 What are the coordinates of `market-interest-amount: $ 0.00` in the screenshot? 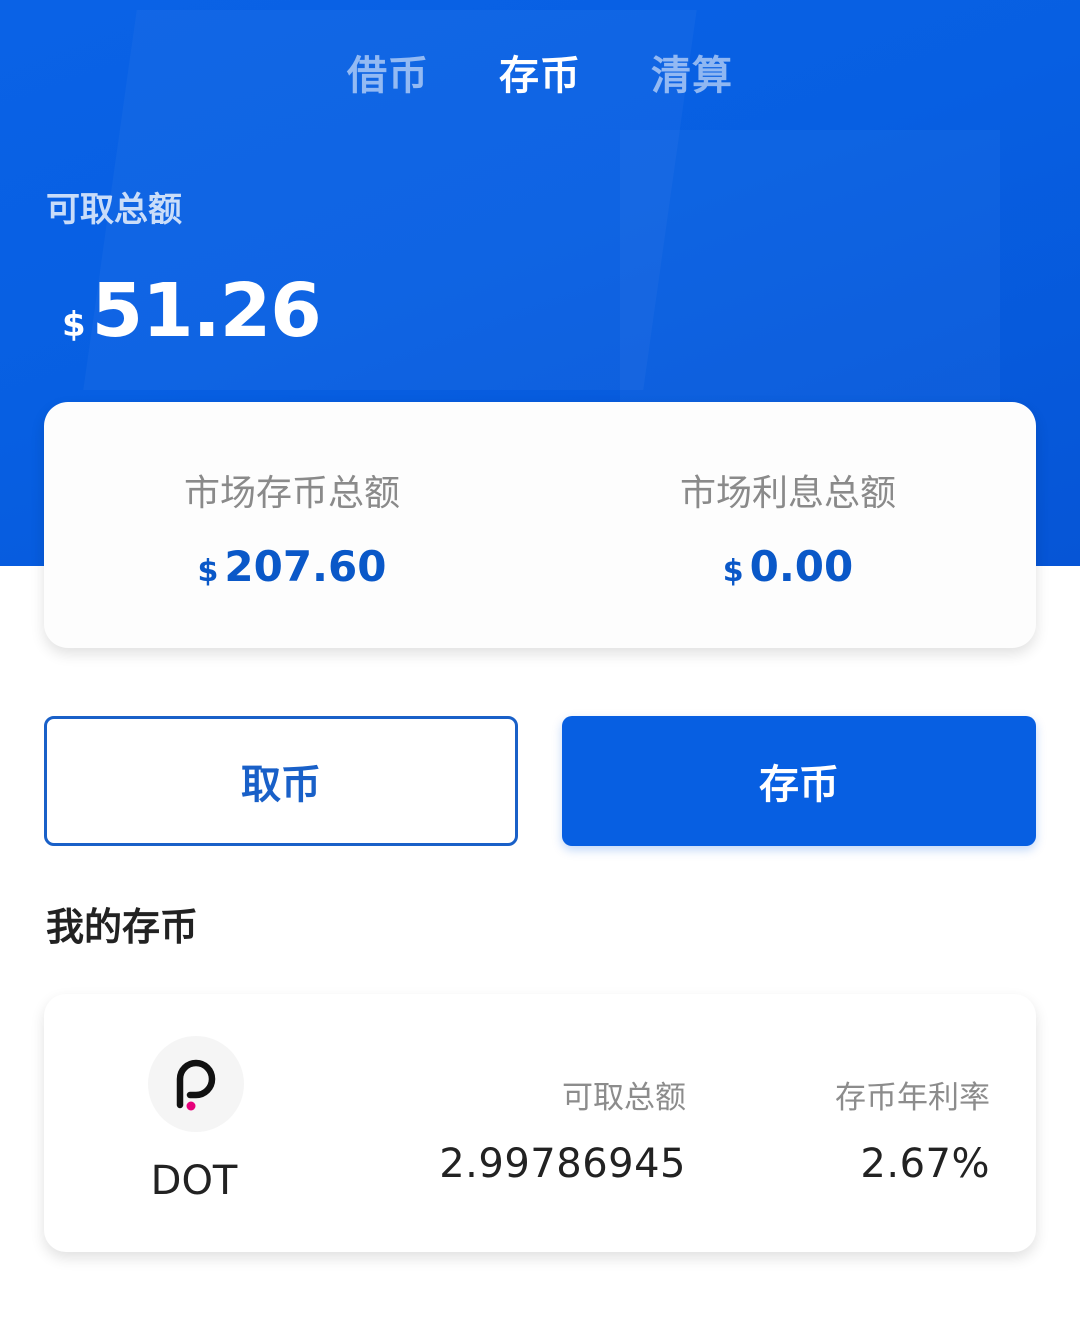 It's located at (788, 566).